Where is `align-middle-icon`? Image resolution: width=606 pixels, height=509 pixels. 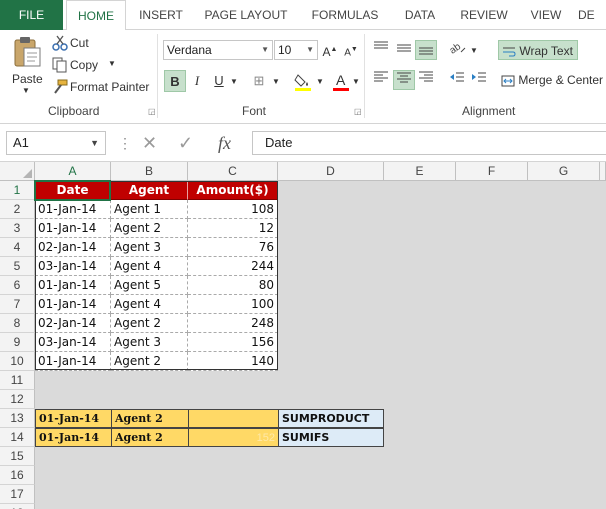 align-middle-icon is located at coordinates (404, 50).